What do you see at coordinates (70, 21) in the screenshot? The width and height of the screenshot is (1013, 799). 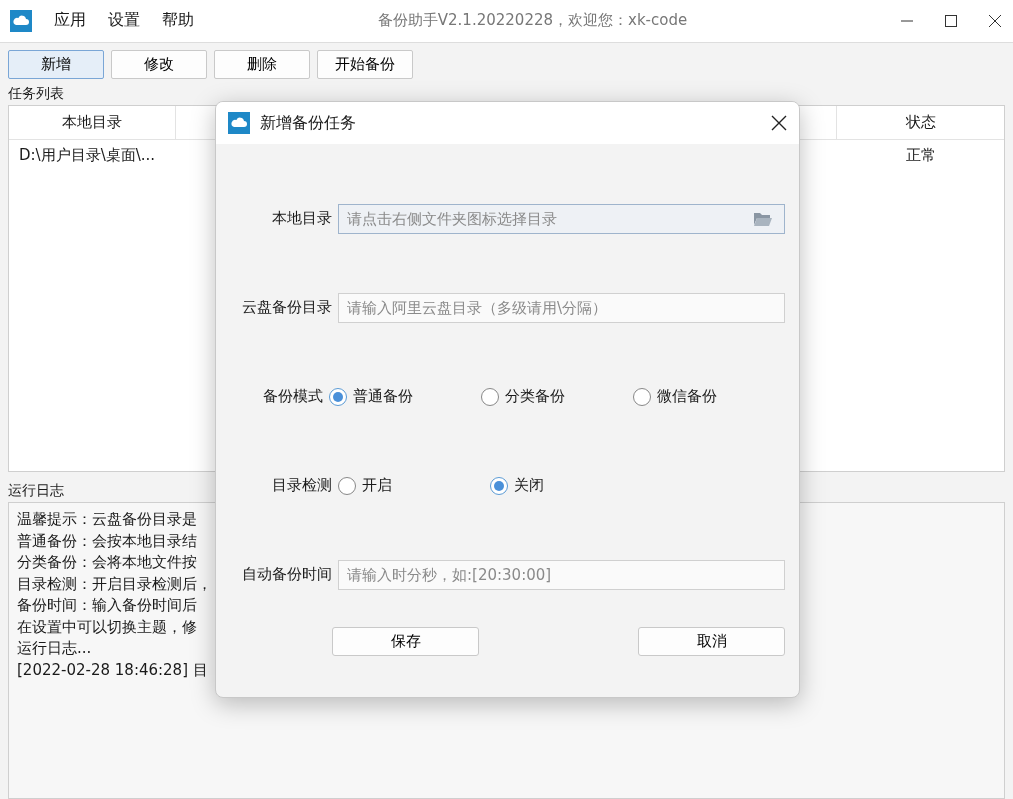 I see `menu-item: 应用` at bounding box center [70, 21].